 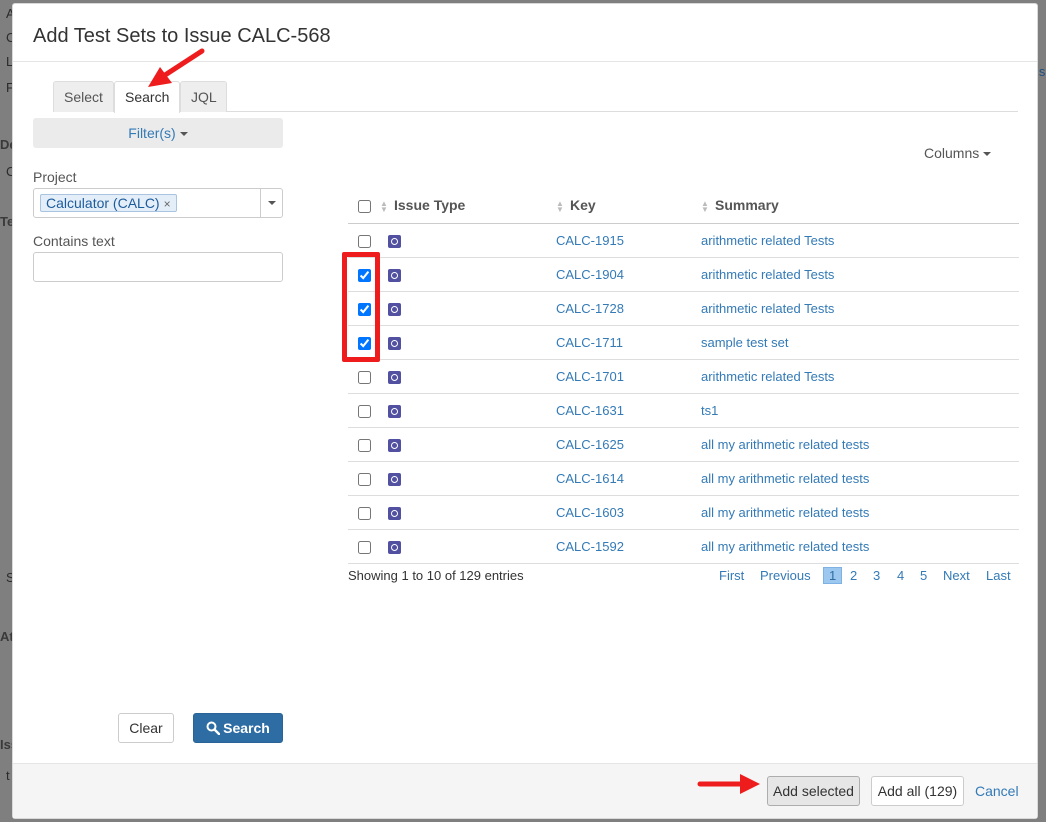 I want to click on table-row: CALC-1904 arithmetic related Tests, so click(x=683, y=274).